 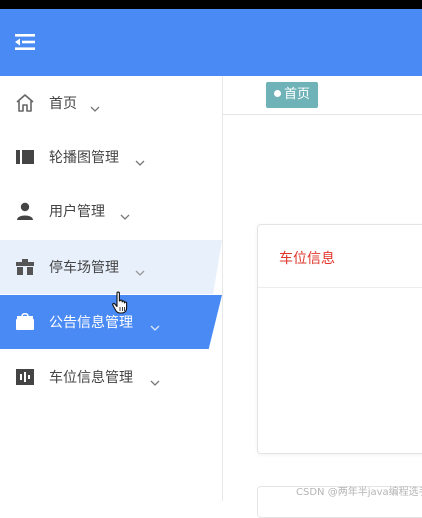 What do you see at coordinates (25, 377) in the screenshot?
I see `parking-space-icon` at bounding box center [25, 377].